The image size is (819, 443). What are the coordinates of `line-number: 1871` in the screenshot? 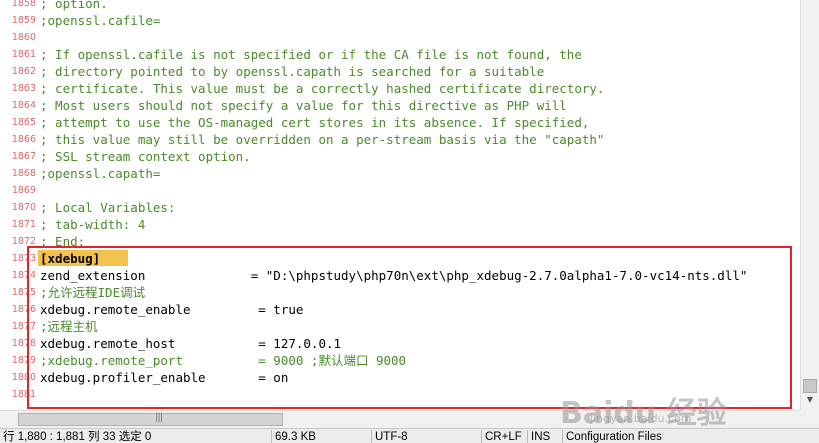 It's located at (23, 224).